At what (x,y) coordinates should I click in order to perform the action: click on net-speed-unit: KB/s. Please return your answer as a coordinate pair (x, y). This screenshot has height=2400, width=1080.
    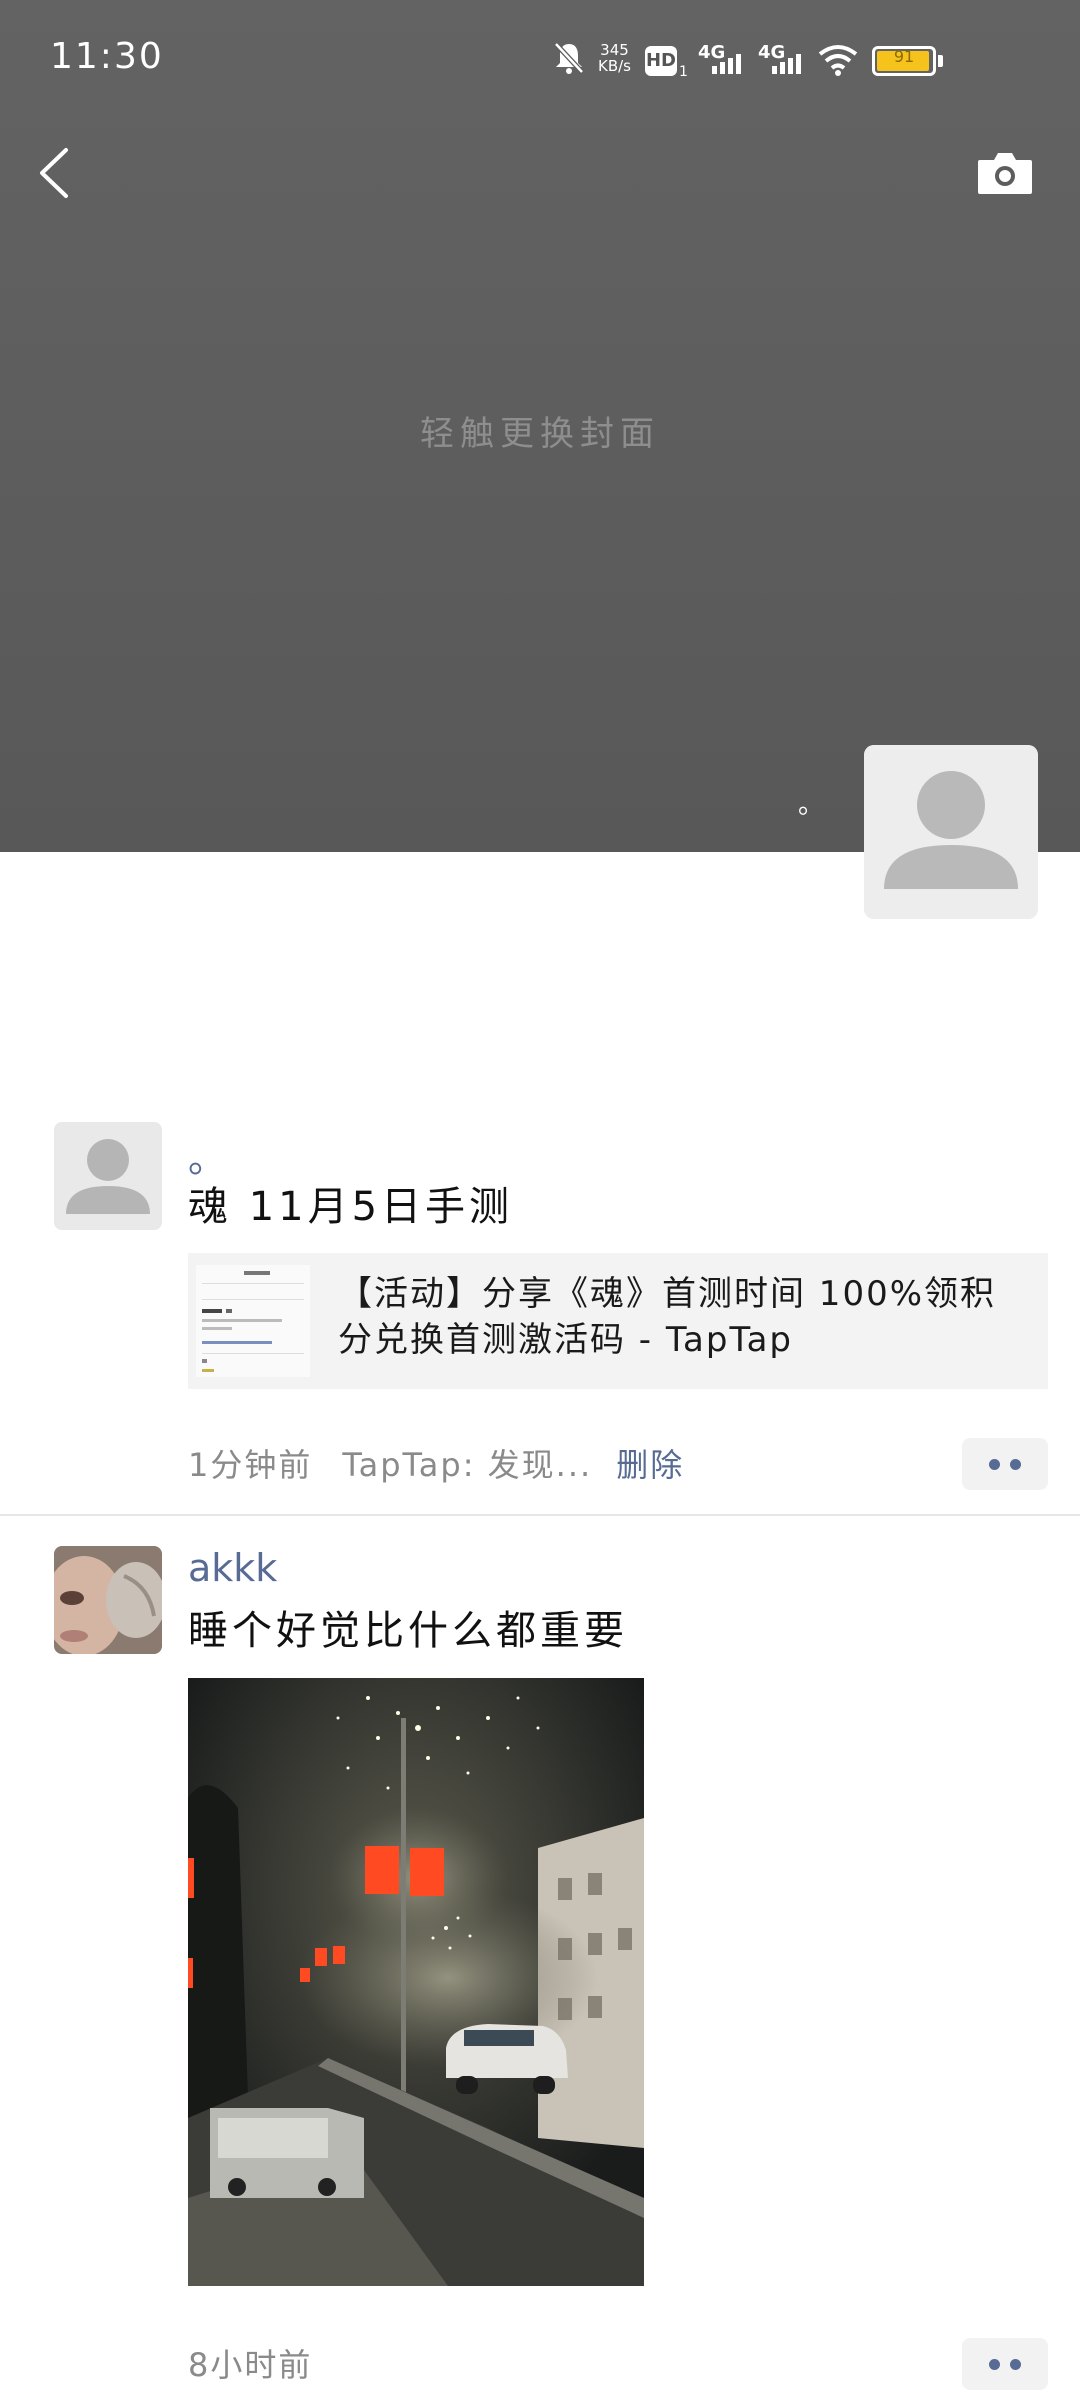
    Looking at the image, I should click on (614, 66).